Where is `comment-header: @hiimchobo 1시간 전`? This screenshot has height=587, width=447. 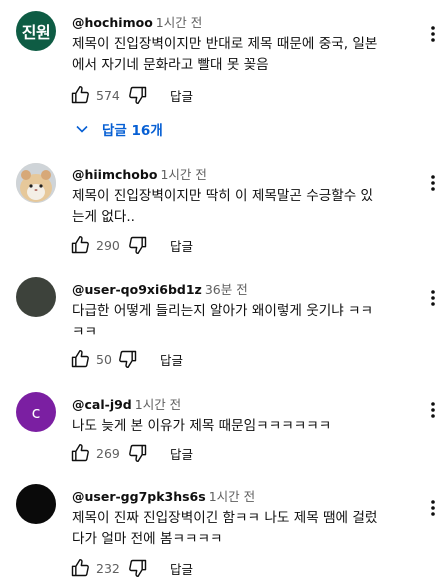
comment-header: @hiimchobo 1시간 전 is located at coordinates (139, 173).